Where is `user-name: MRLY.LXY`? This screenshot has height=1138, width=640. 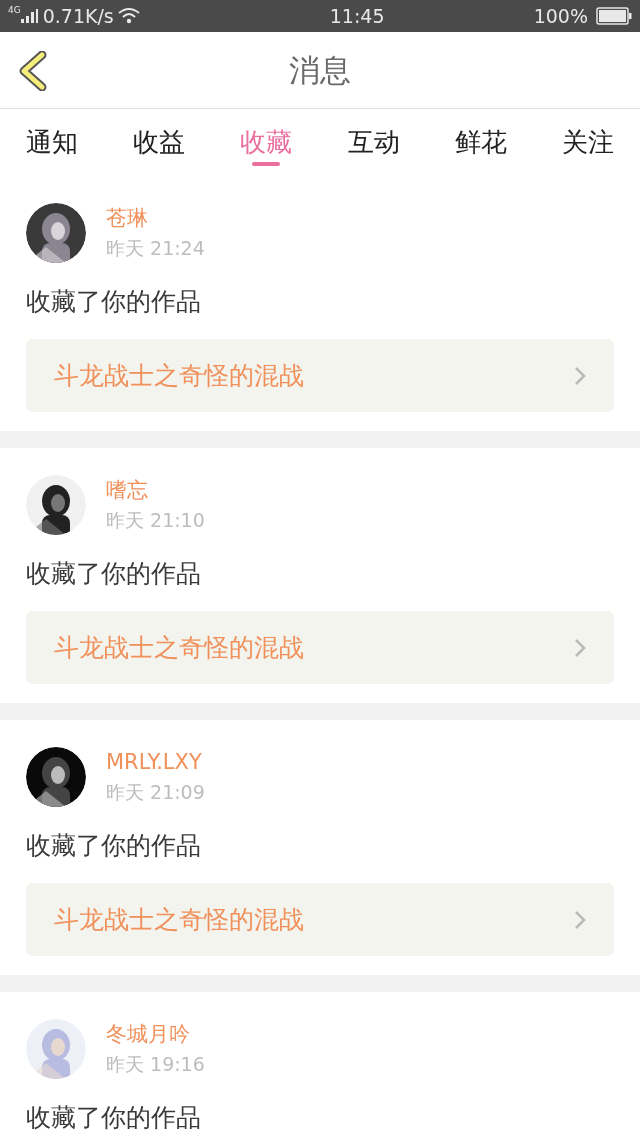
user-name: MRLY.LXY is located at coordinates (155, 762).